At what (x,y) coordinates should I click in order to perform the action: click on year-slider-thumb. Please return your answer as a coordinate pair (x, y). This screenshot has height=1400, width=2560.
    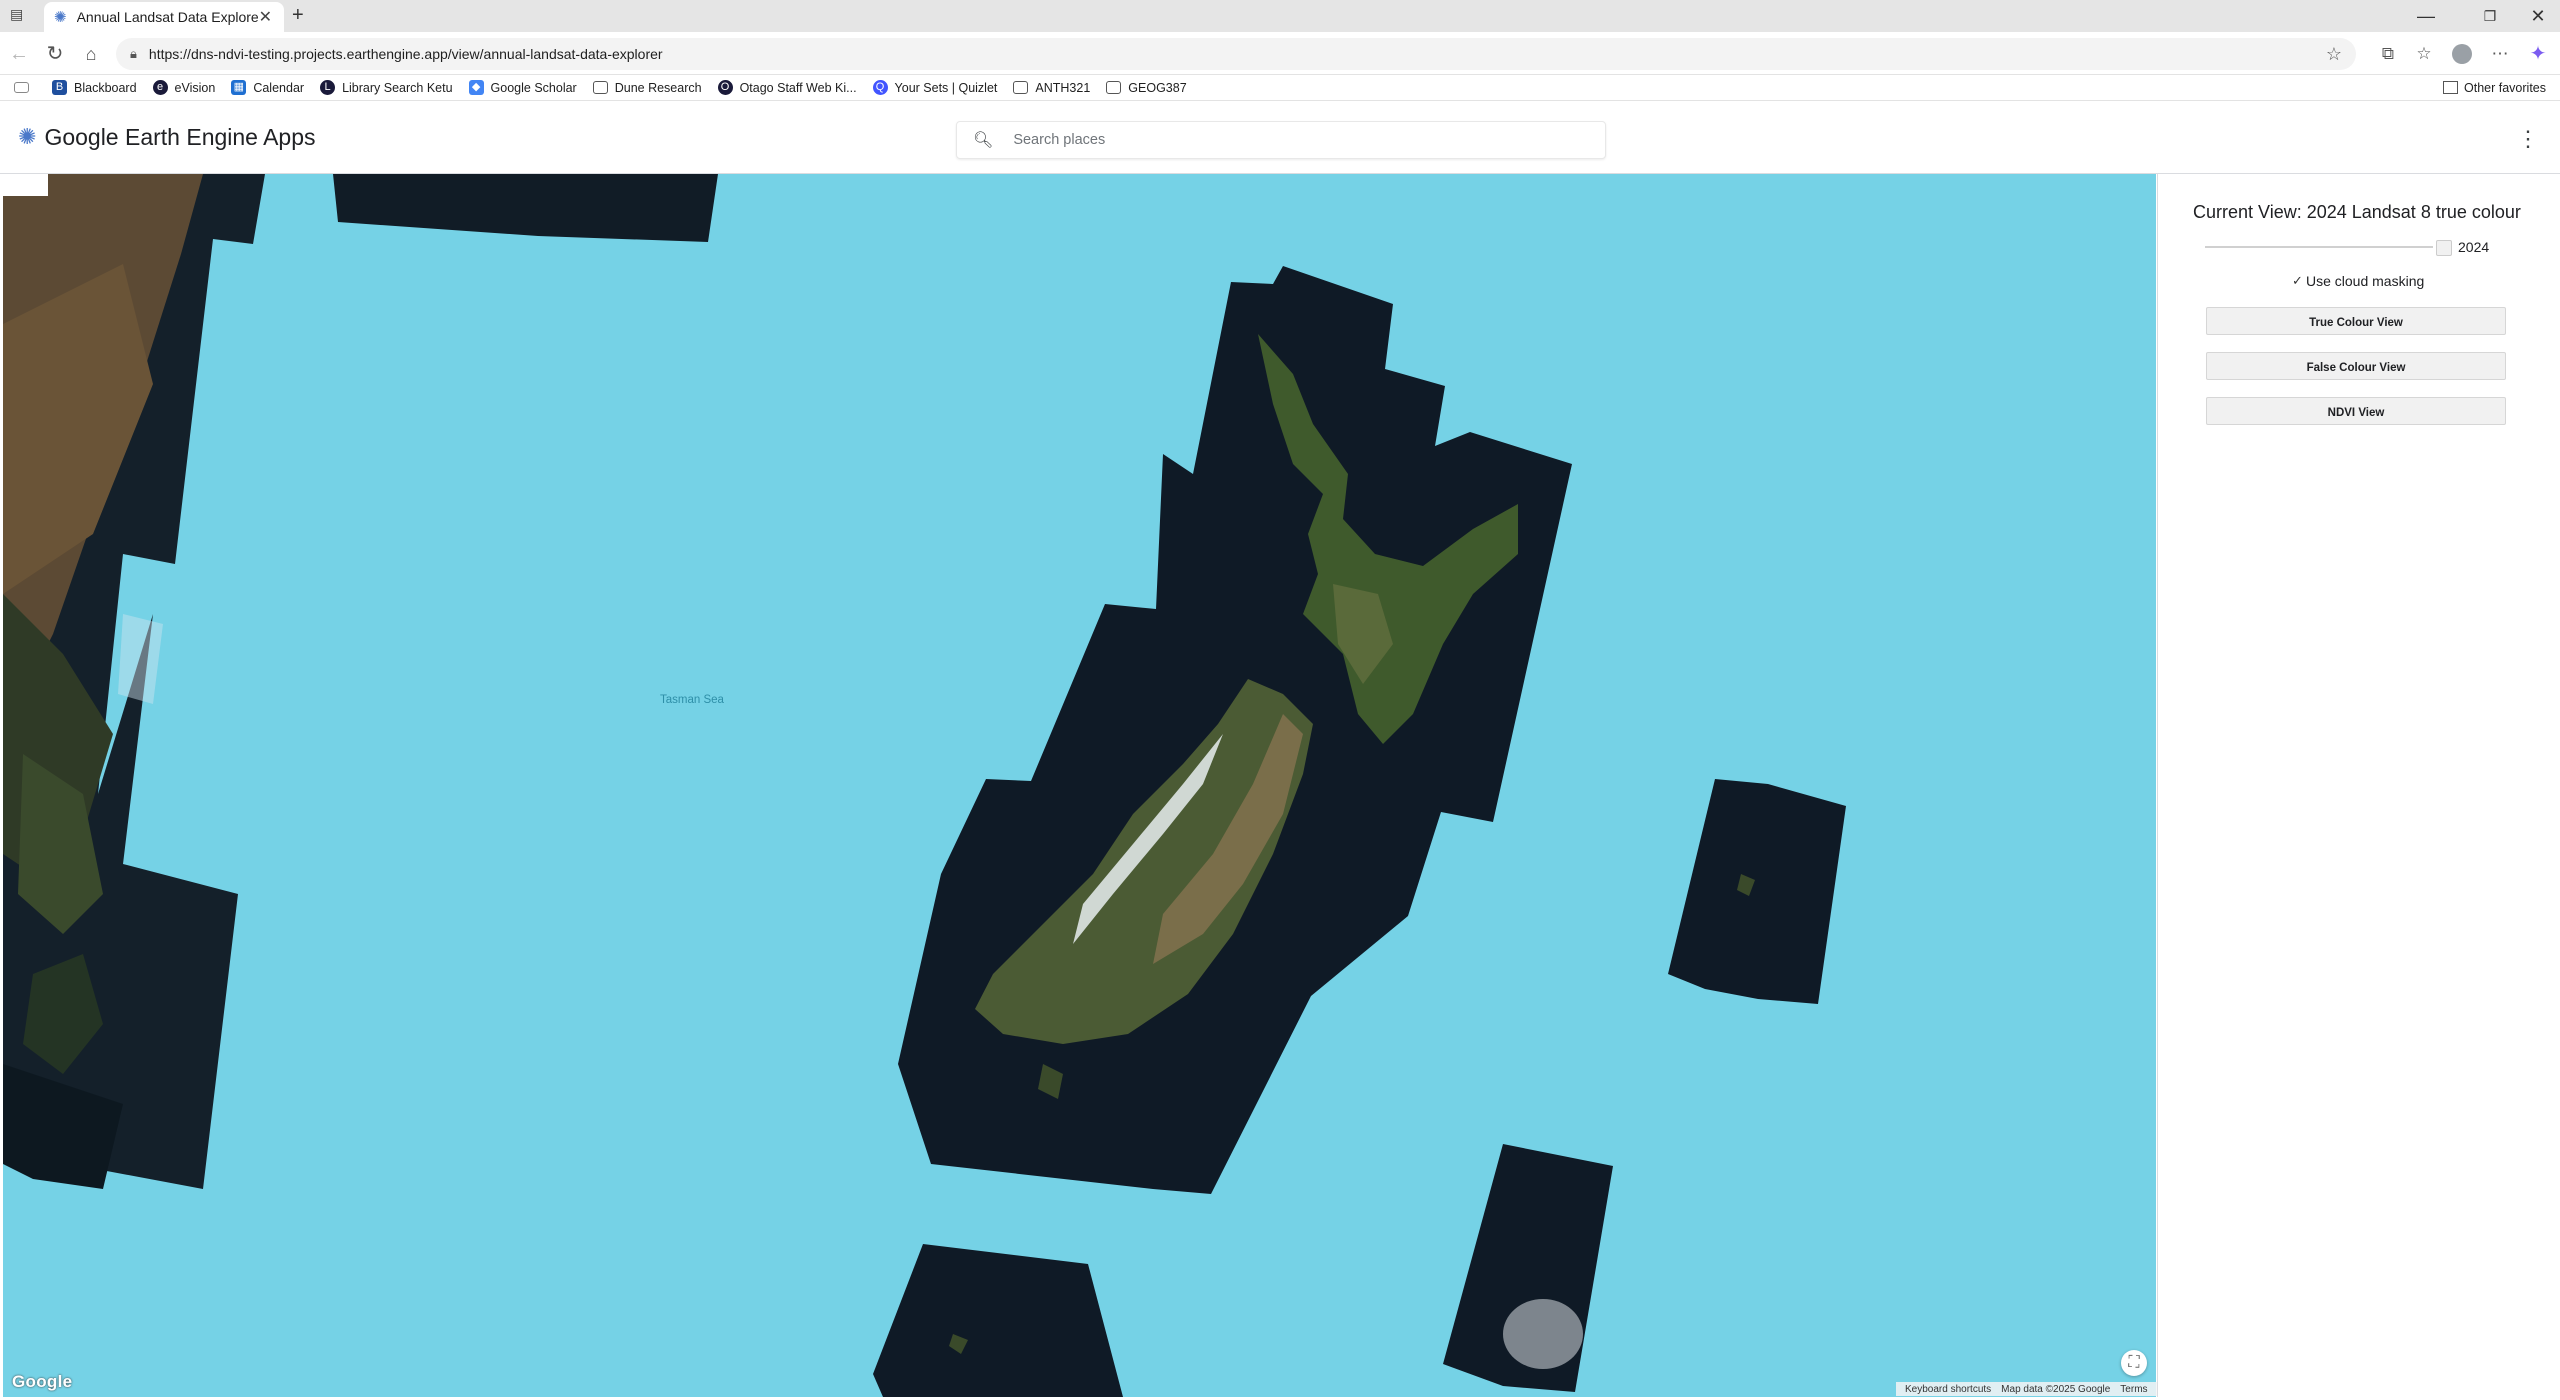
    Looking at the image, I should click on (2444, 248).